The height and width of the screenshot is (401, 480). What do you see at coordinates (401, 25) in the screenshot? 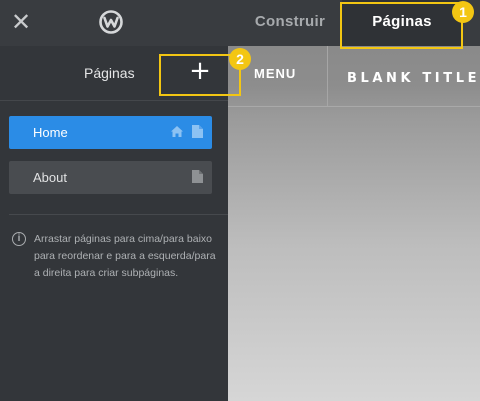
I see `tutorial-highlight-pages-tab` at bounding box center [401, 25].